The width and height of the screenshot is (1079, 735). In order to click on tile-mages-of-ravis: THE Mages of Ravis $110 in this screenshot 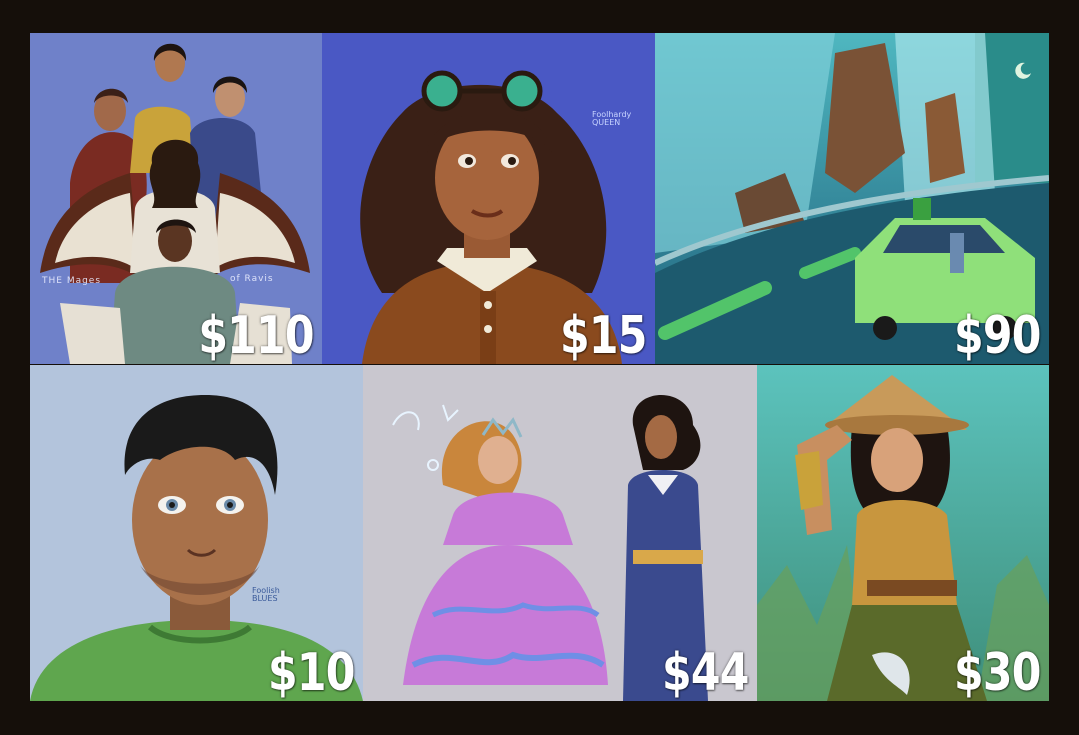, I will do `click(176, 198)`.